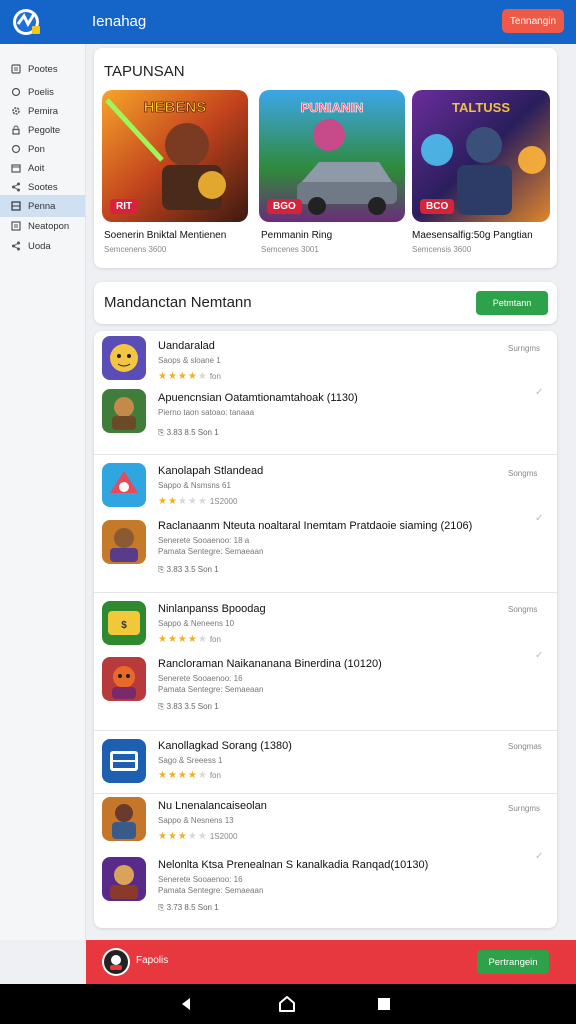 Image resolution: width=576 pixels, height=1024 pixels. Describe the element at coordinates (437, 206) in the screenshot. I see `tile-badge: BCO` at that location.